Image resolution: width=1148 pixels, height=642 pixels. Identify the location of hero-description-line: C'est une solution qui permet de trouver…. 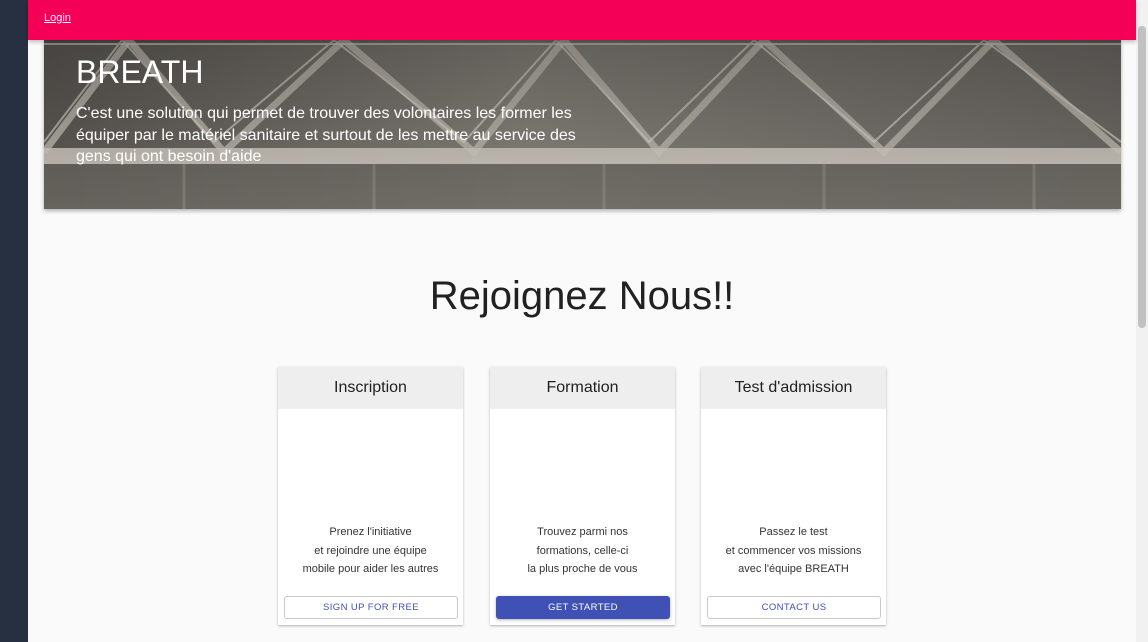
(324, 113).